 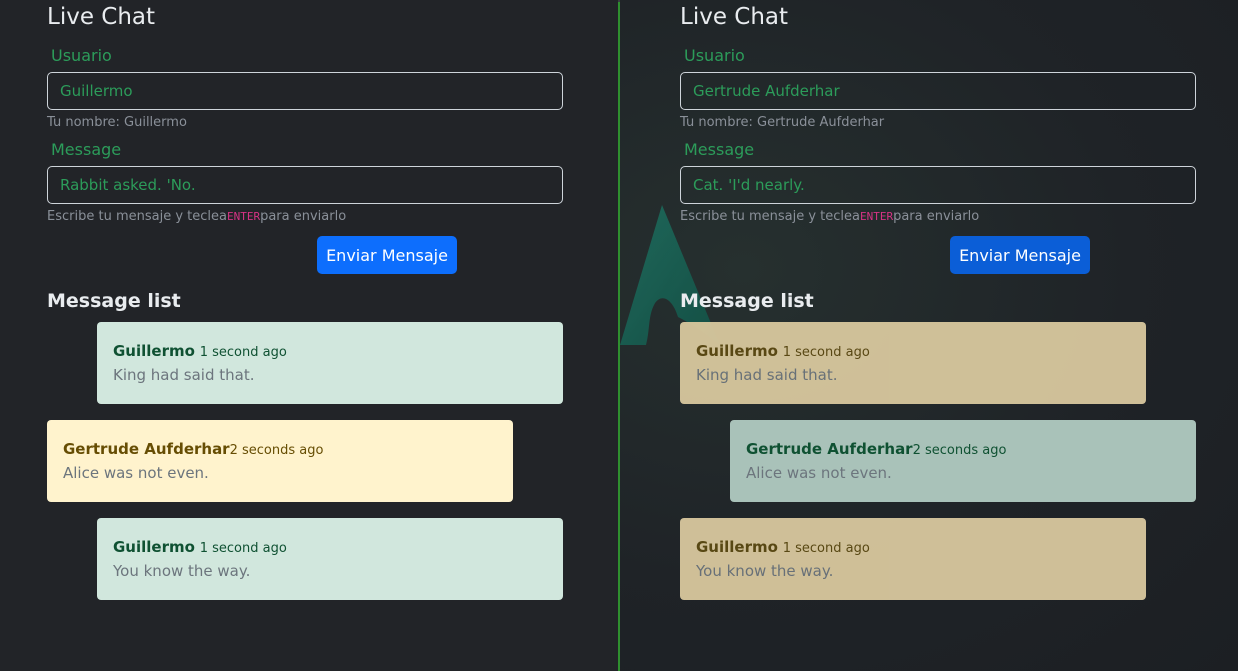 I want to click on user-help-text: Tu nombre: Gertrude Aufderhar, so click(x=782, y=122).